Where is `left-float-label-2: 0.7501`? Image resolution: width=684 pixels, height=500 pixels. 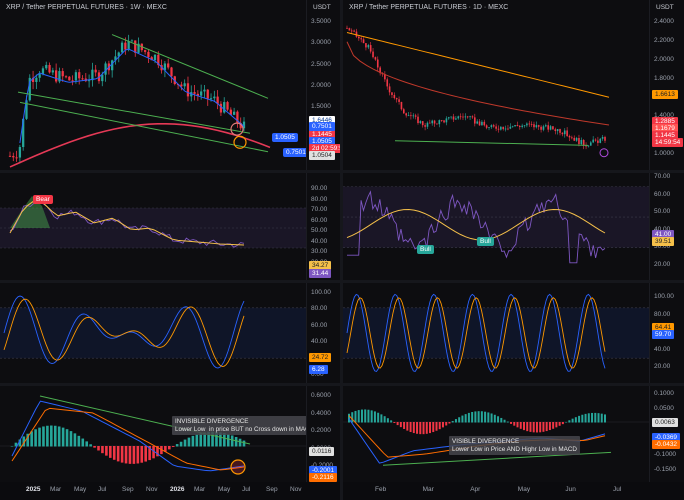
left-float-label-2: 0.7501 is located at coordinates (294, 152).